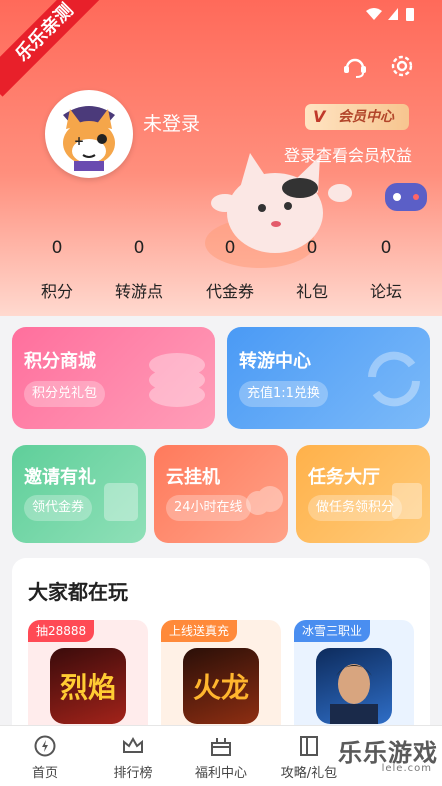  What do you see at coordinates (354, 694) in the screenshot?
I see `game-character-icon` at bounding box center [354, 694].